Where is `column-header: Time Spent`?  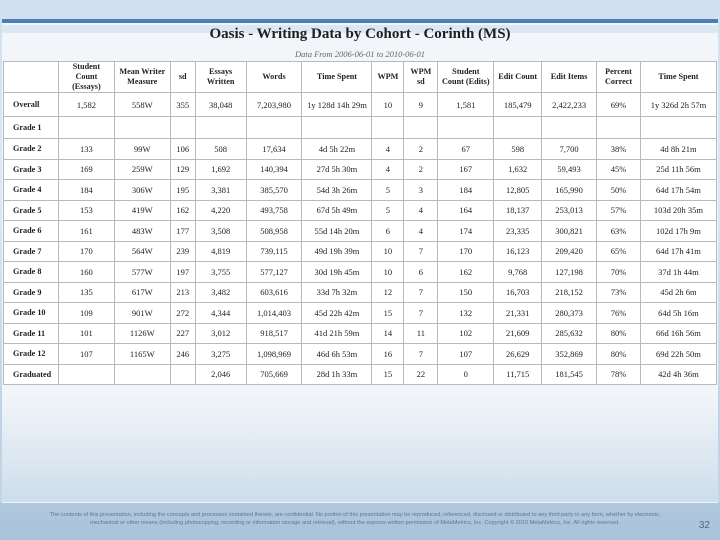
column-header: Time Spent is located at coordinates (337, 77).